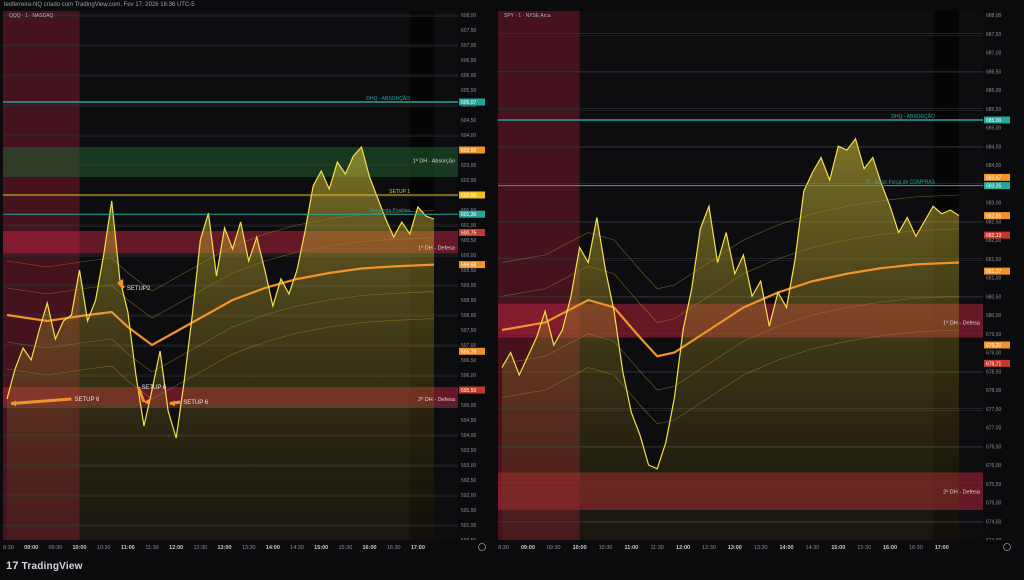 The height and width of the screenshot is (580, 1024). Describe the element at coordinates (994, 354) in the screenshot. I see `price-axis-tick: 679,00` at that location.